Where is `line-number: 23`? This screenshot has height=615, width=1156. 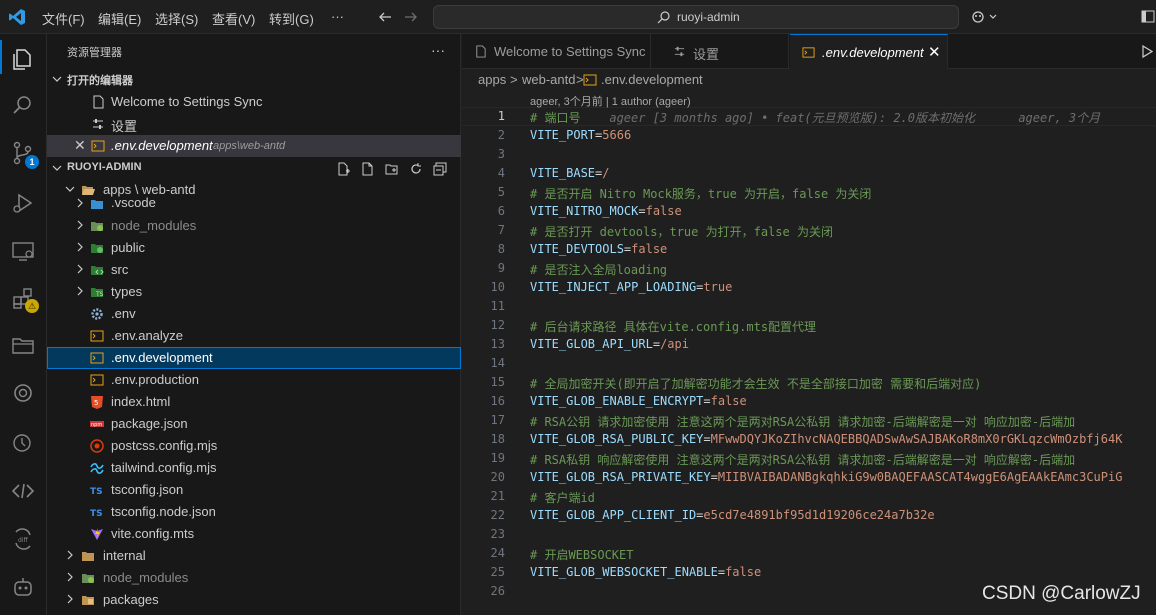
line-number: 23 is located at coordinates (497, 534).